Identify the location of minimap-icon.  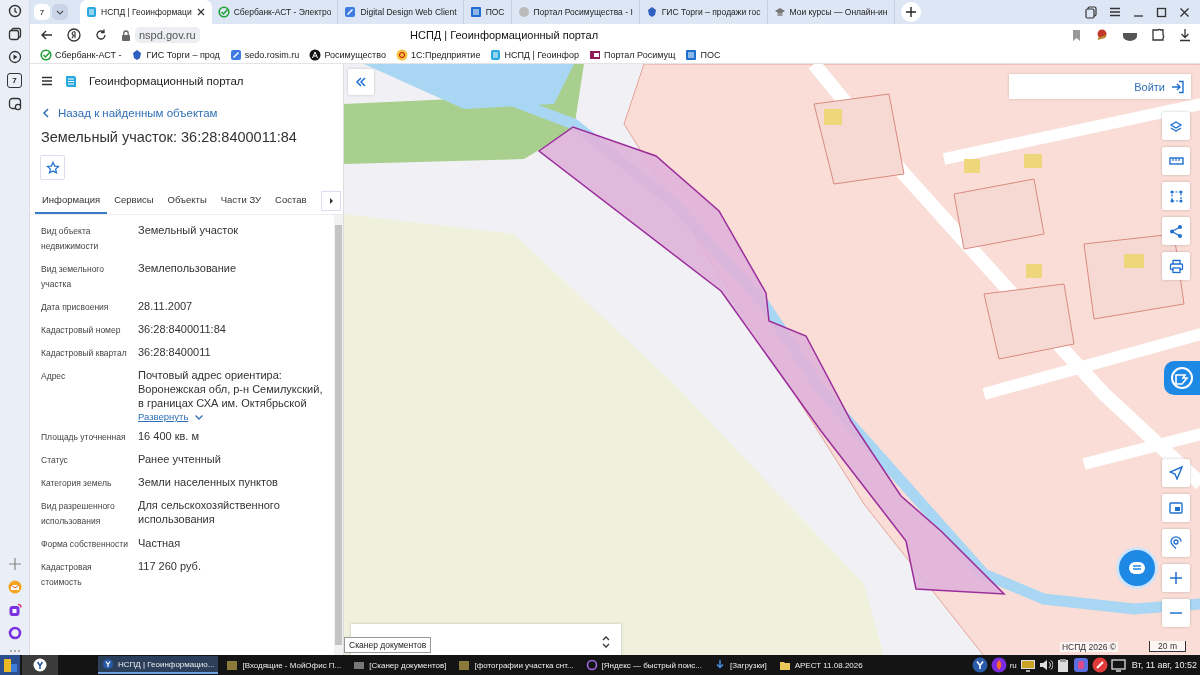
(1176, 508).